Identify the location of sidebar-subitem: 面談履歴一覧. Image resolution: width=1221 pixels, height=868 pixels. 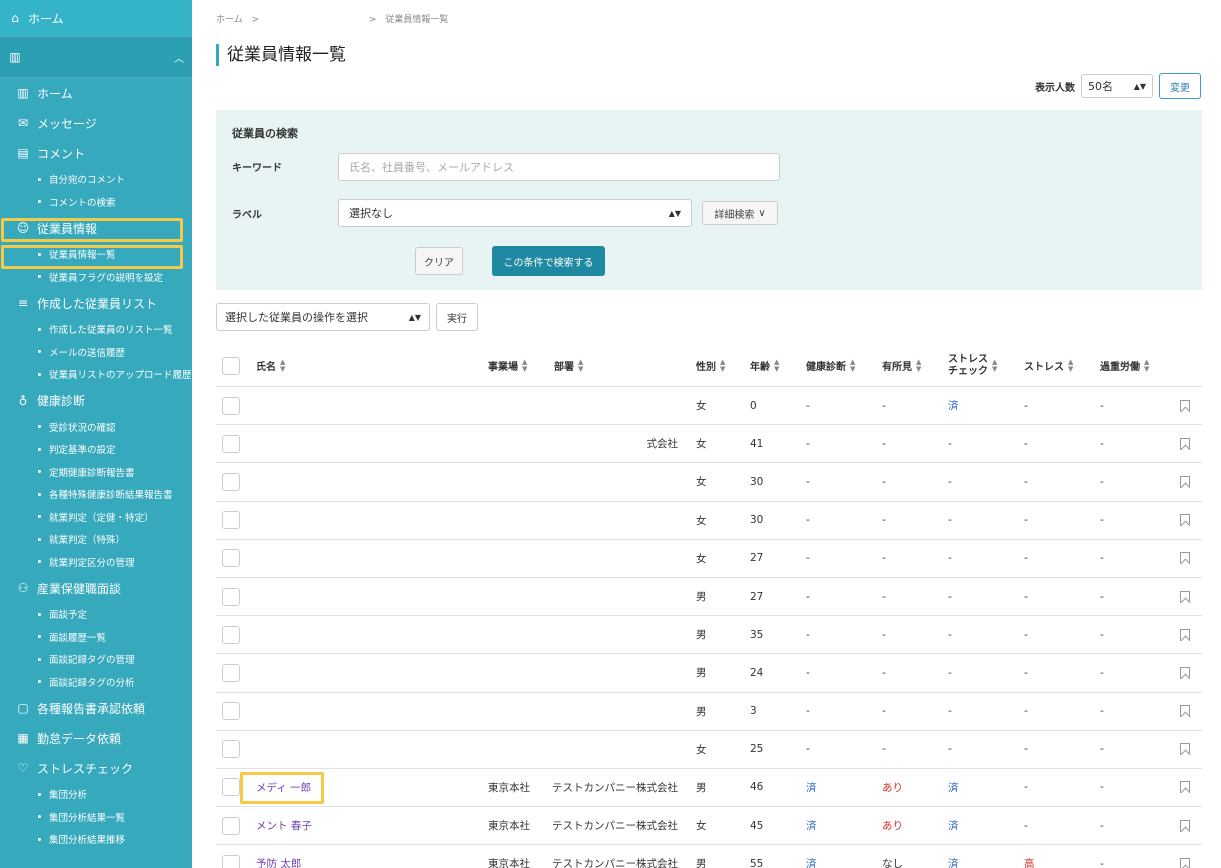
(96, 637).